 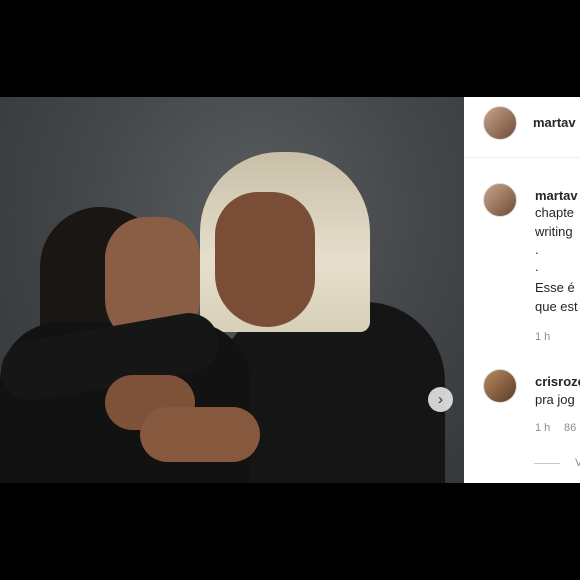 I want to click on author-username: martav, so click(x=554, y=122).